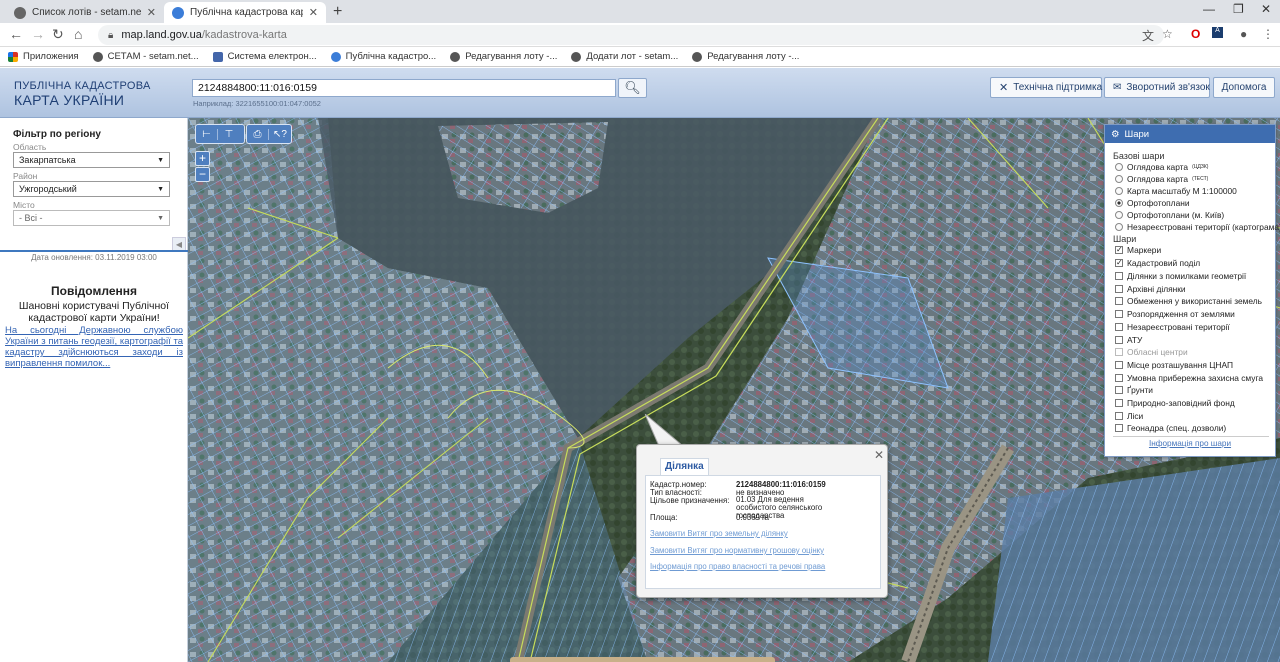  I want to click on cadastral-search-input, so click(404, 88).